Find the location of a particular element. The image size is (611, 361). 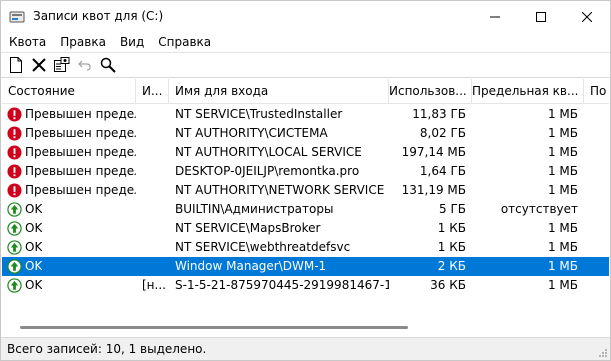

login-cell: Window Manager\DWM-1 is located at coordinates (251, 266).